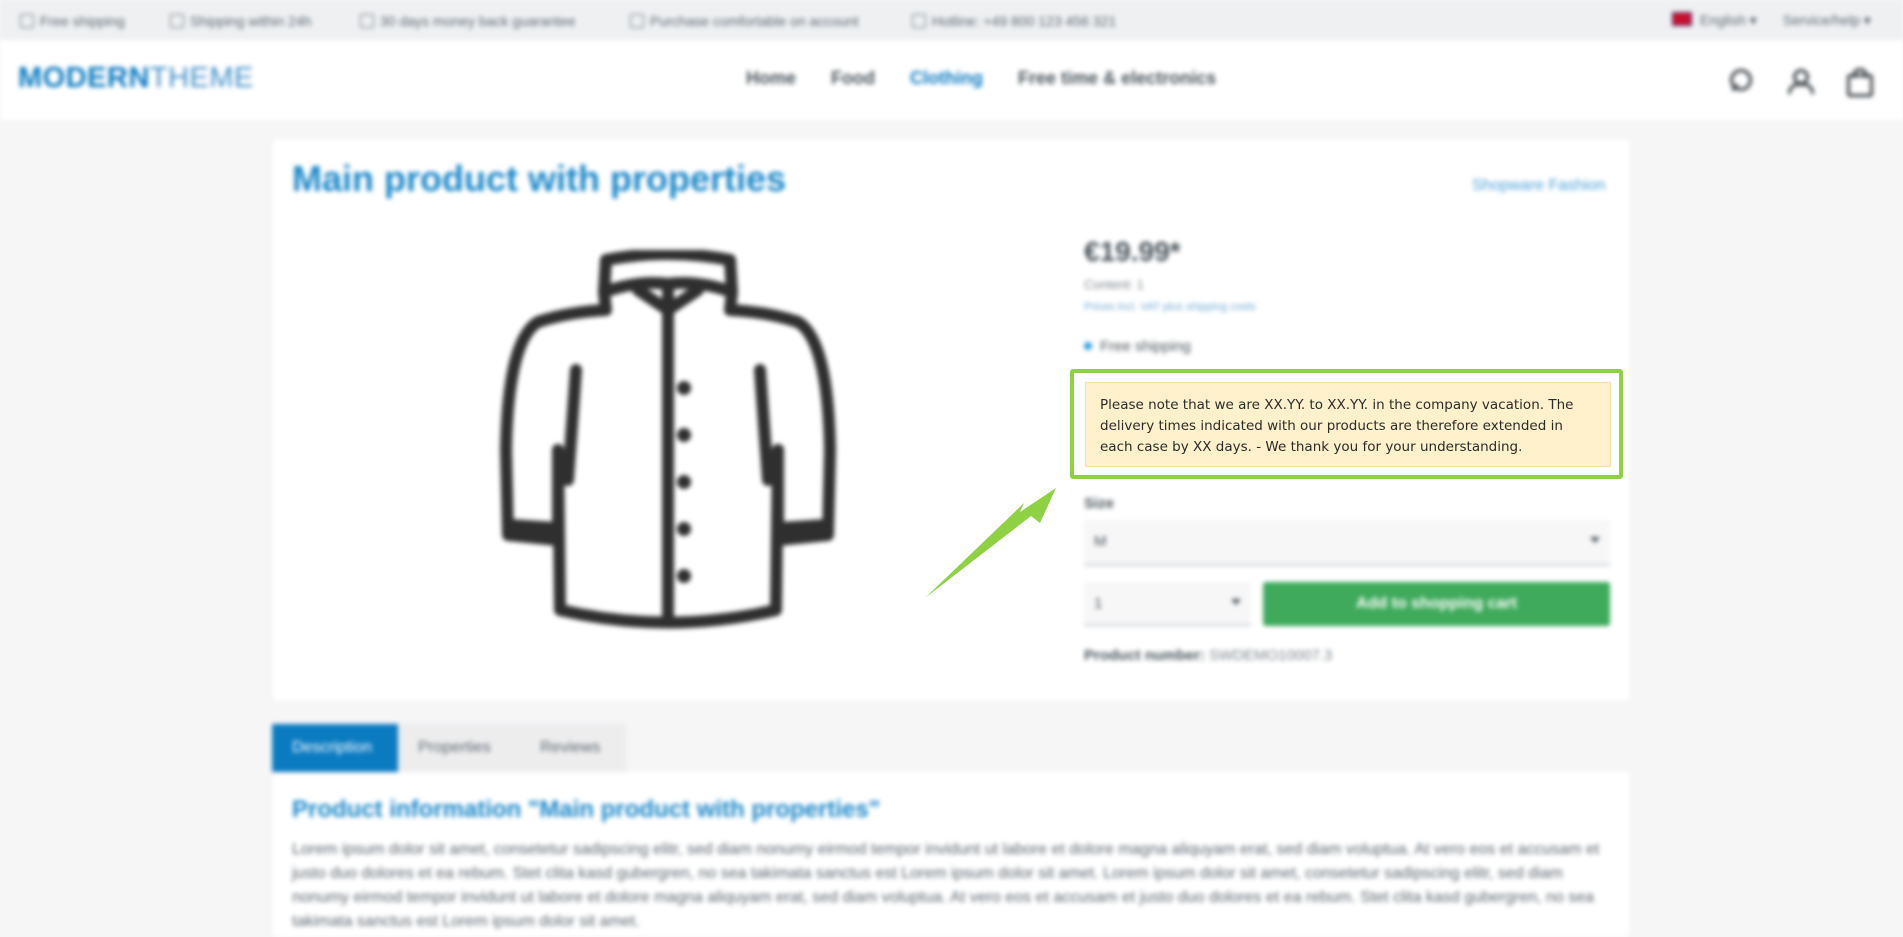 Image resolution: width=1903 pixels, height=937 pixels. Describe the element at coordinates (240, 21) in the screenshot. I see `usp-shipping-time: Shipping within 24h` at that location.